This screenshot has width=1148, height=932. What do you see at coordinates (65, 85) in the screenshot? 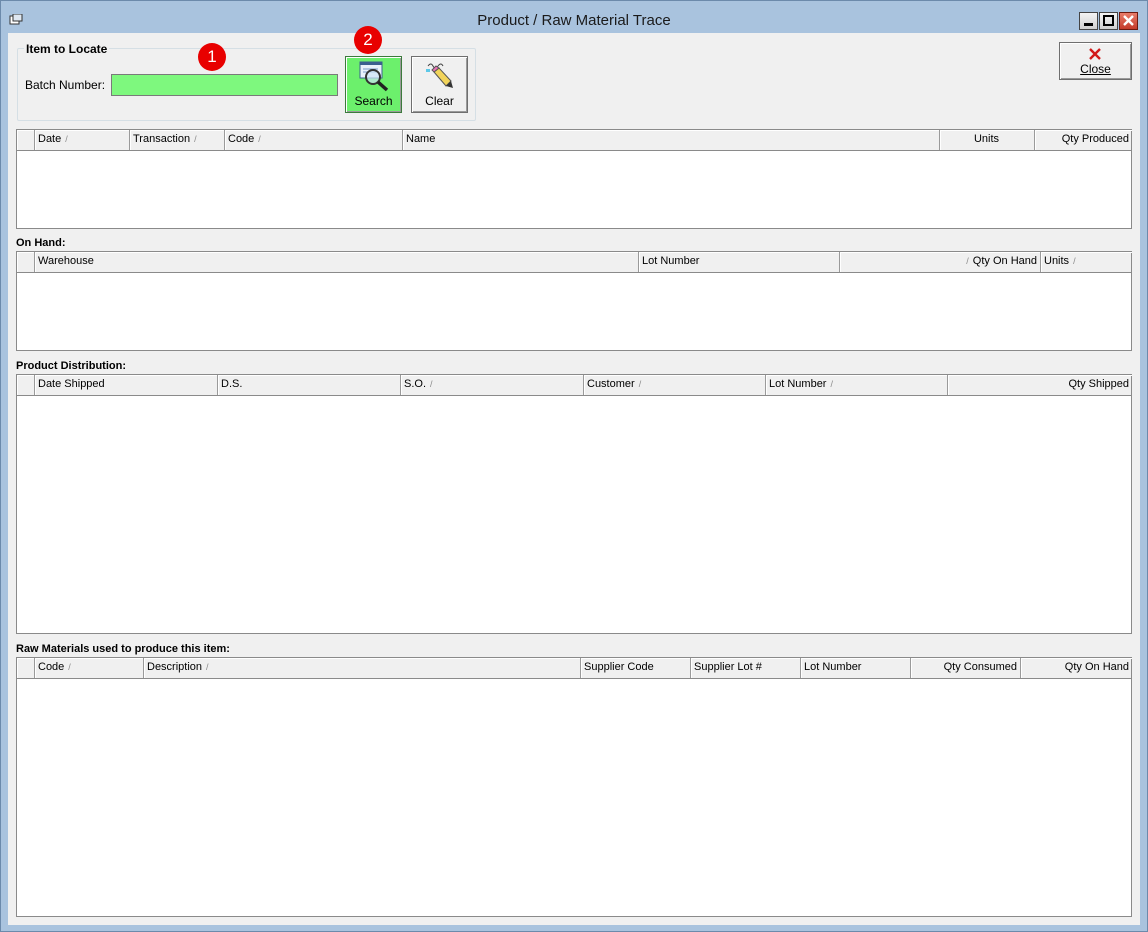
I see `batch-number-label: Batch Number:` at bounding box center [65, 85].